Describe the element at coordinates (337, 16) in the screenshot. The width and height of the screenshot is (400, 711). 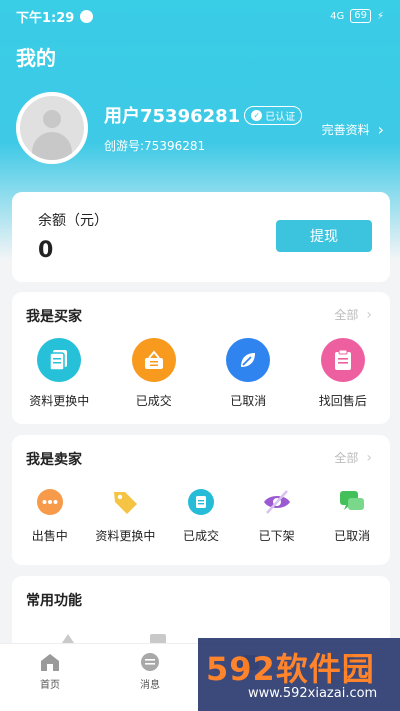
I see `network-label: 4G` at that location.